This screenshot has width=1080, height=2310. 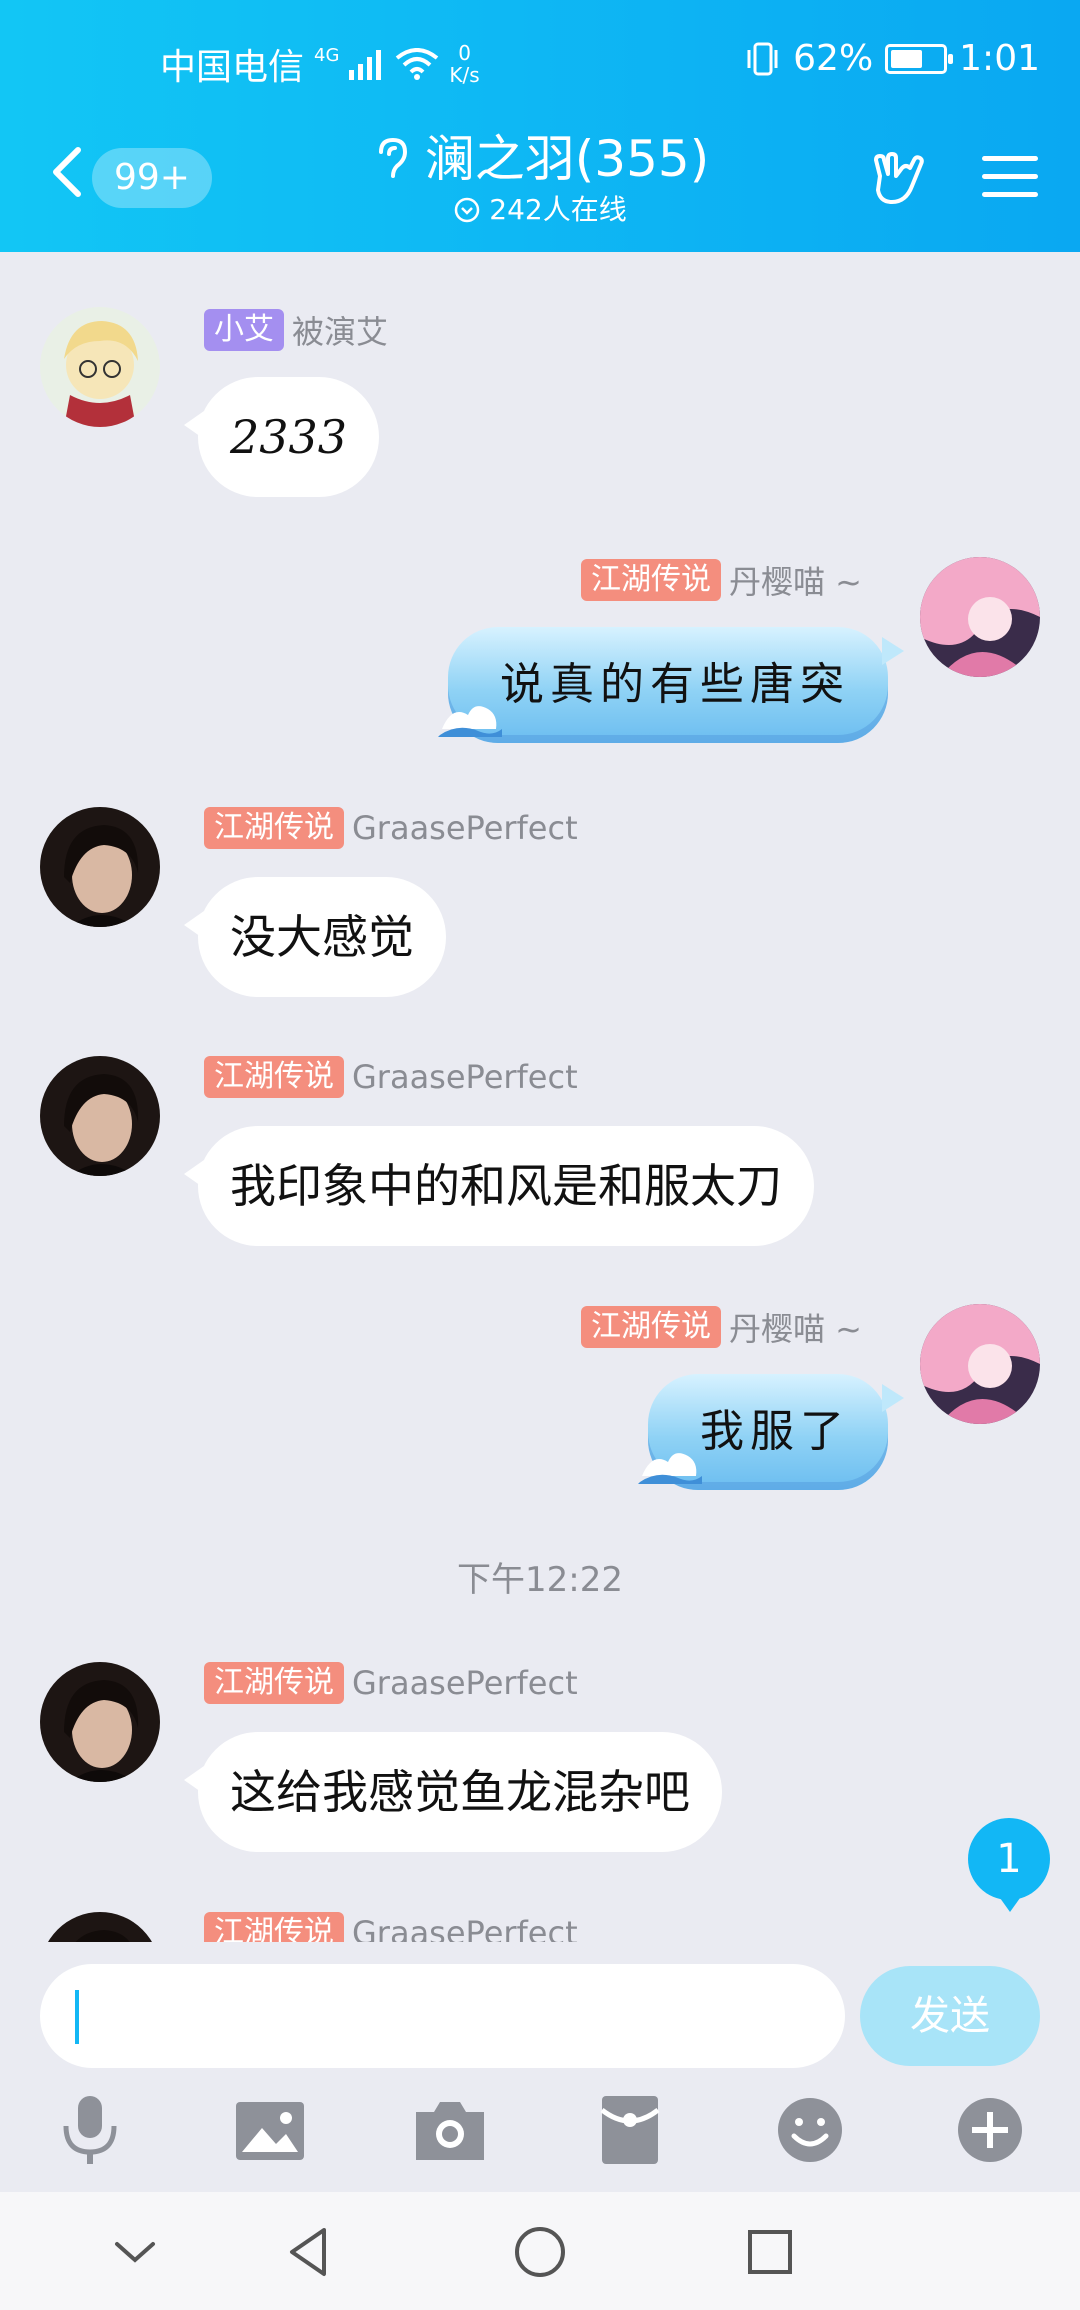 What do you see at coordinates (1009, 1865) in the screenshot?
I see `new-message-badge: 1` at bounding box center [1009, 1865].